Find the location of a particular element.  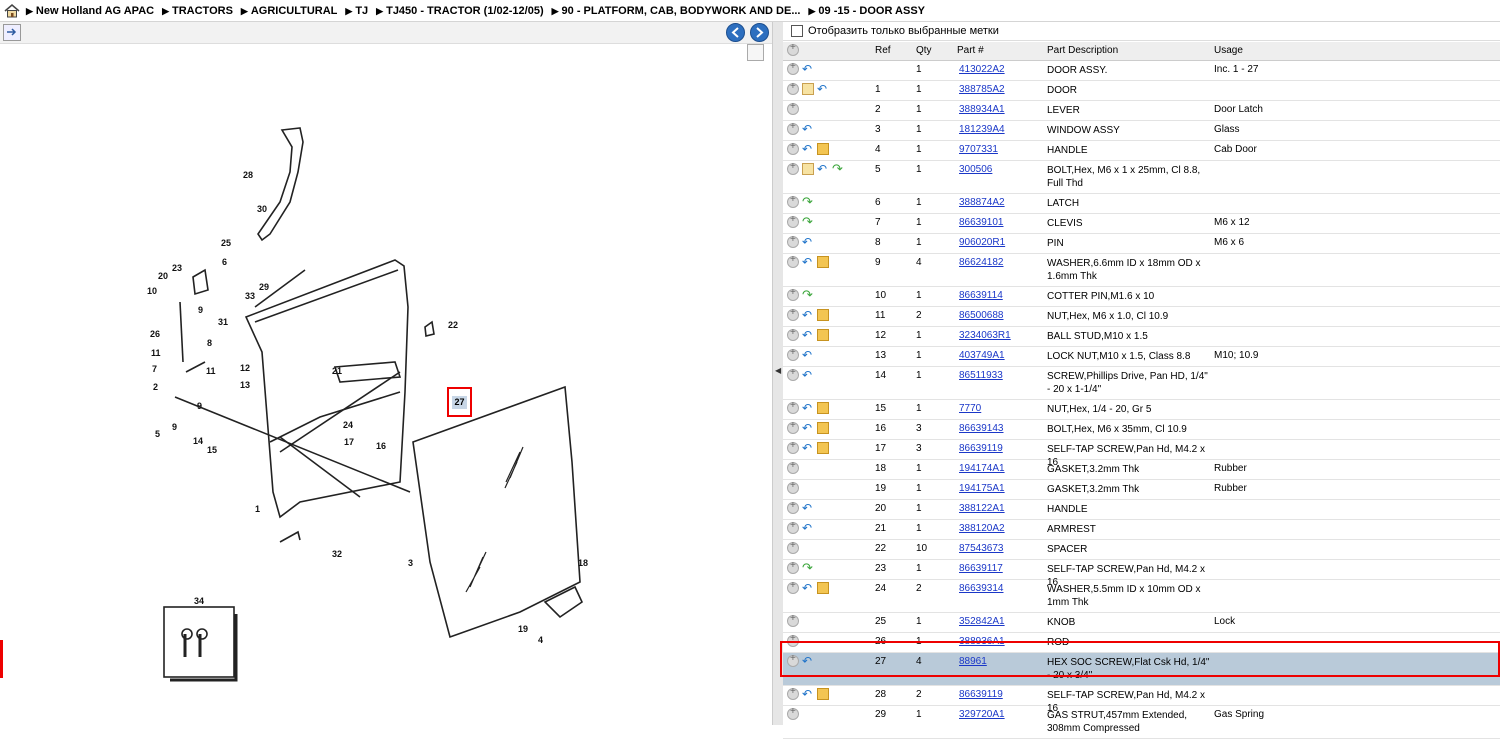

diagram-ref-label: 24 is located at coordinates (348, 425).